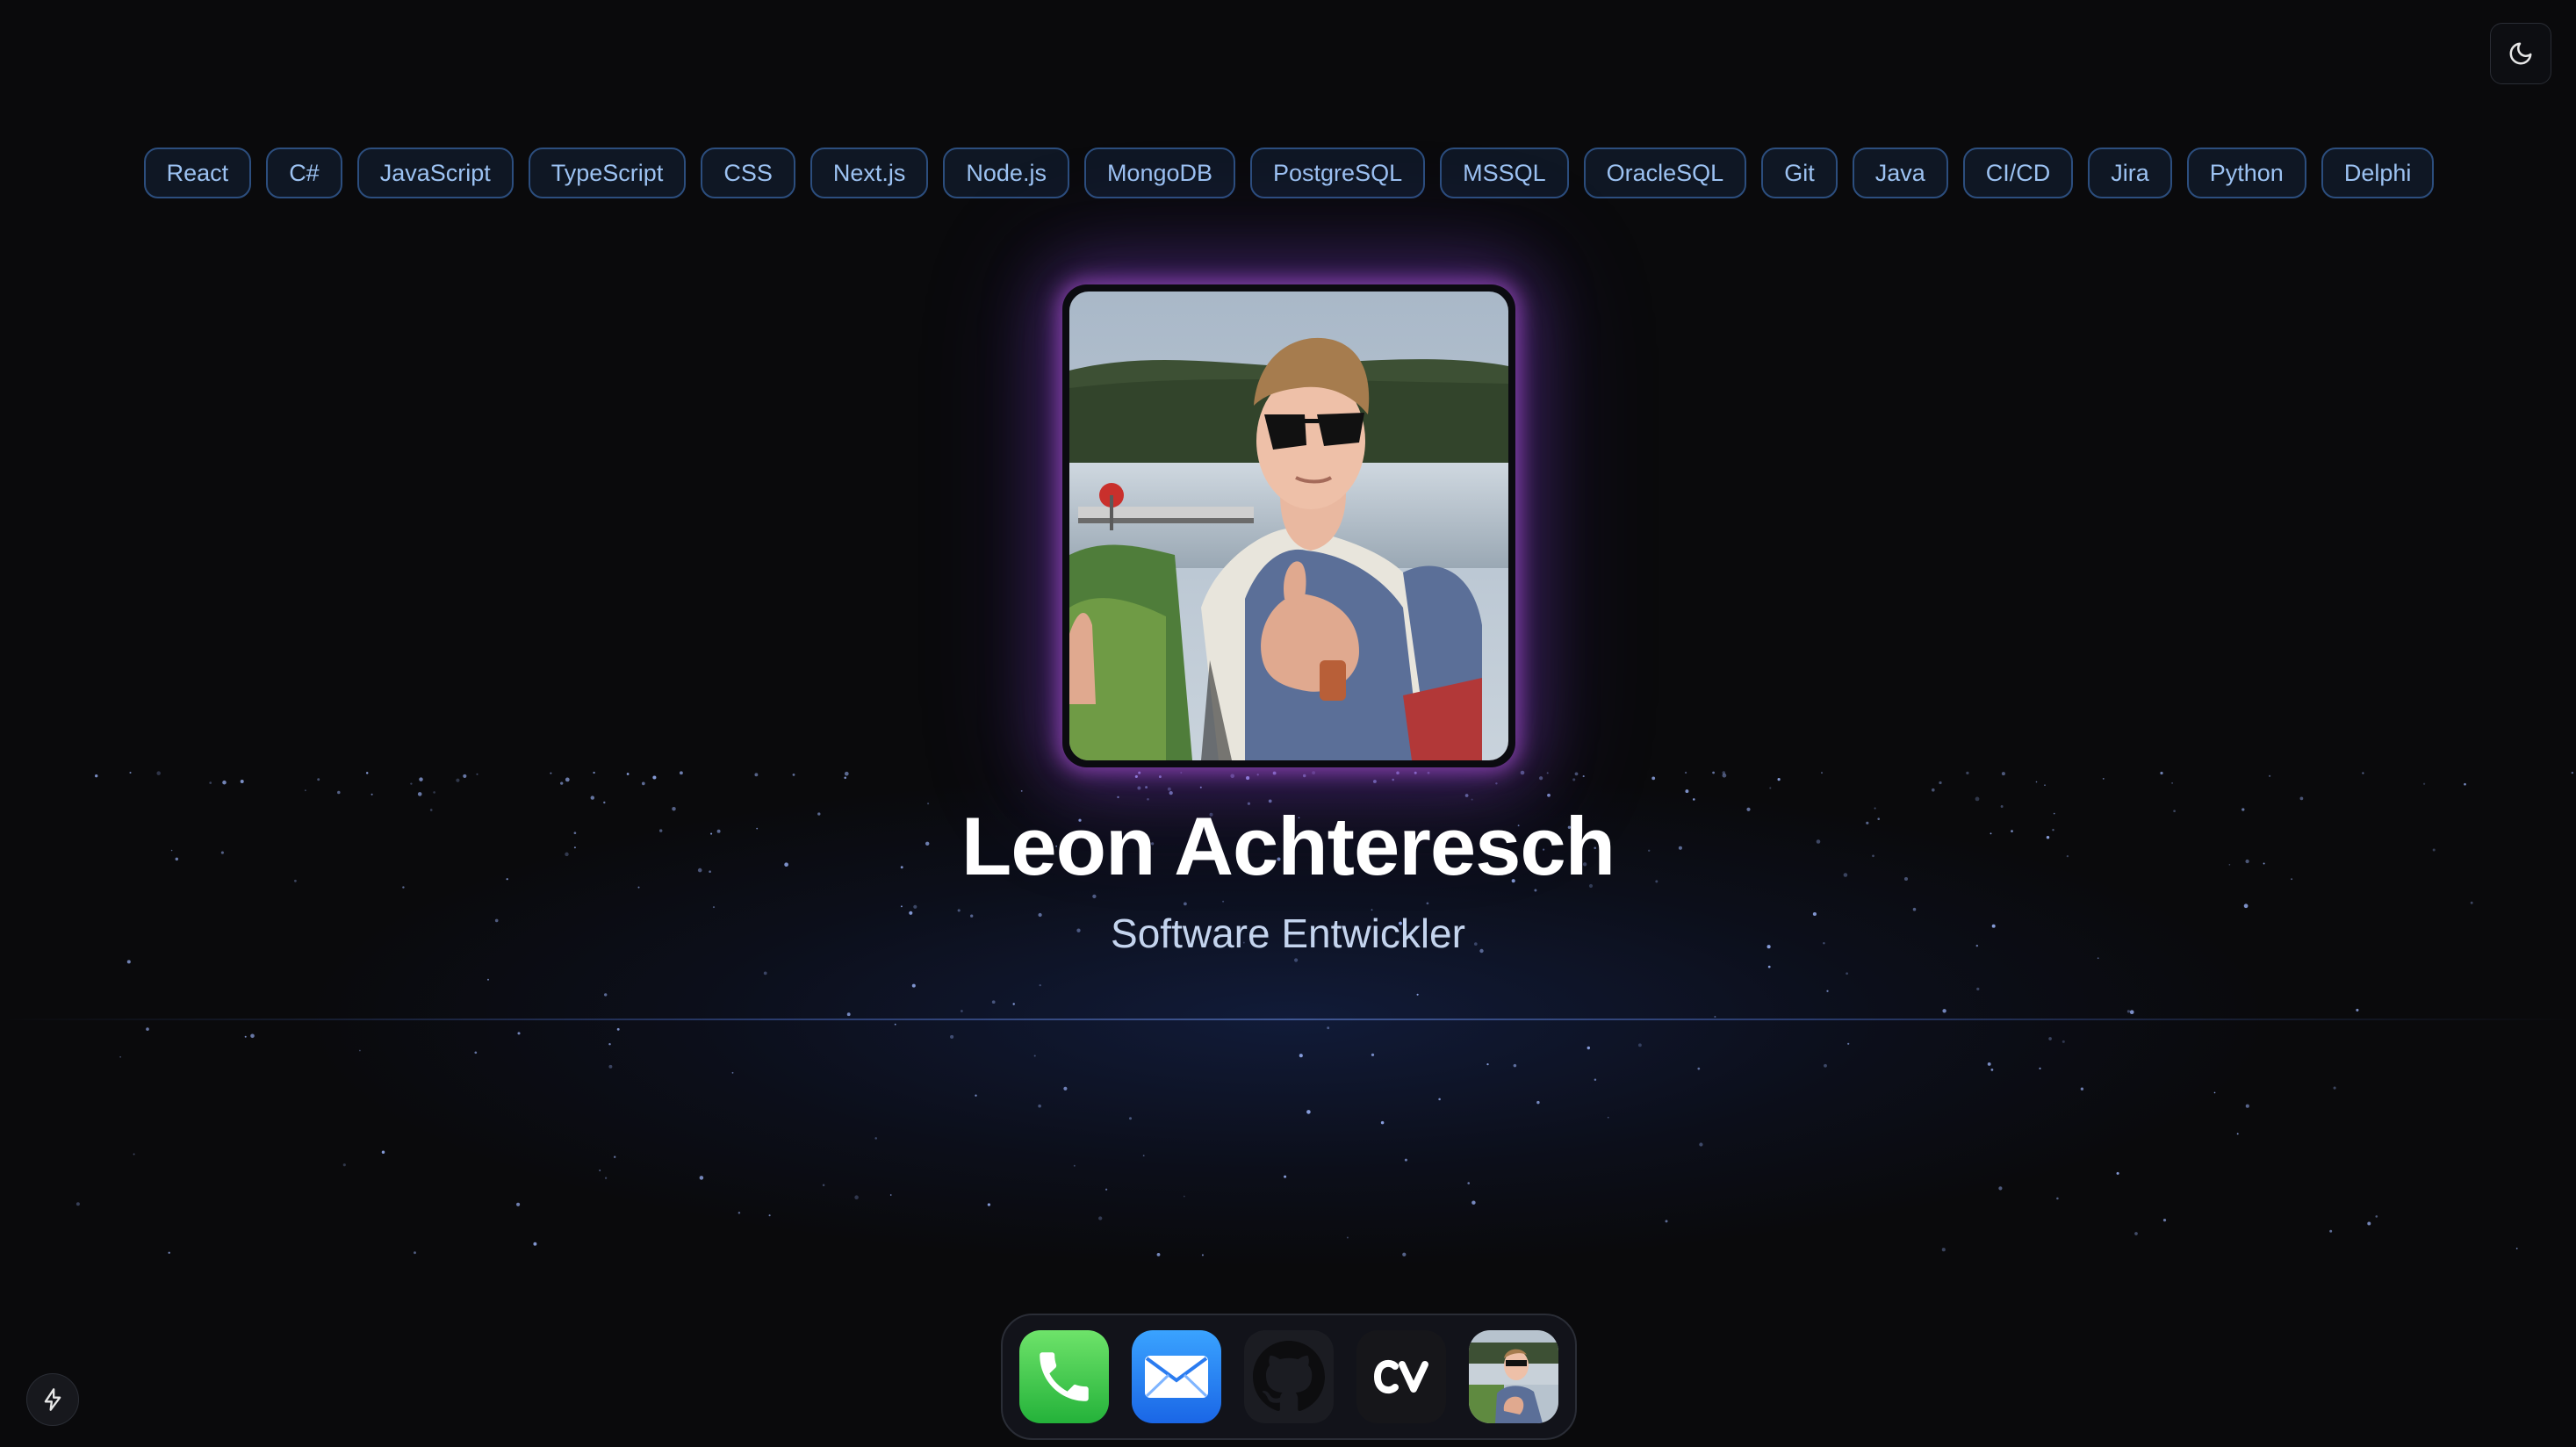 The height and width of the screenshot is (1447, 2576). I want to click on skill-tag: Delphi, so click(2378, 173).